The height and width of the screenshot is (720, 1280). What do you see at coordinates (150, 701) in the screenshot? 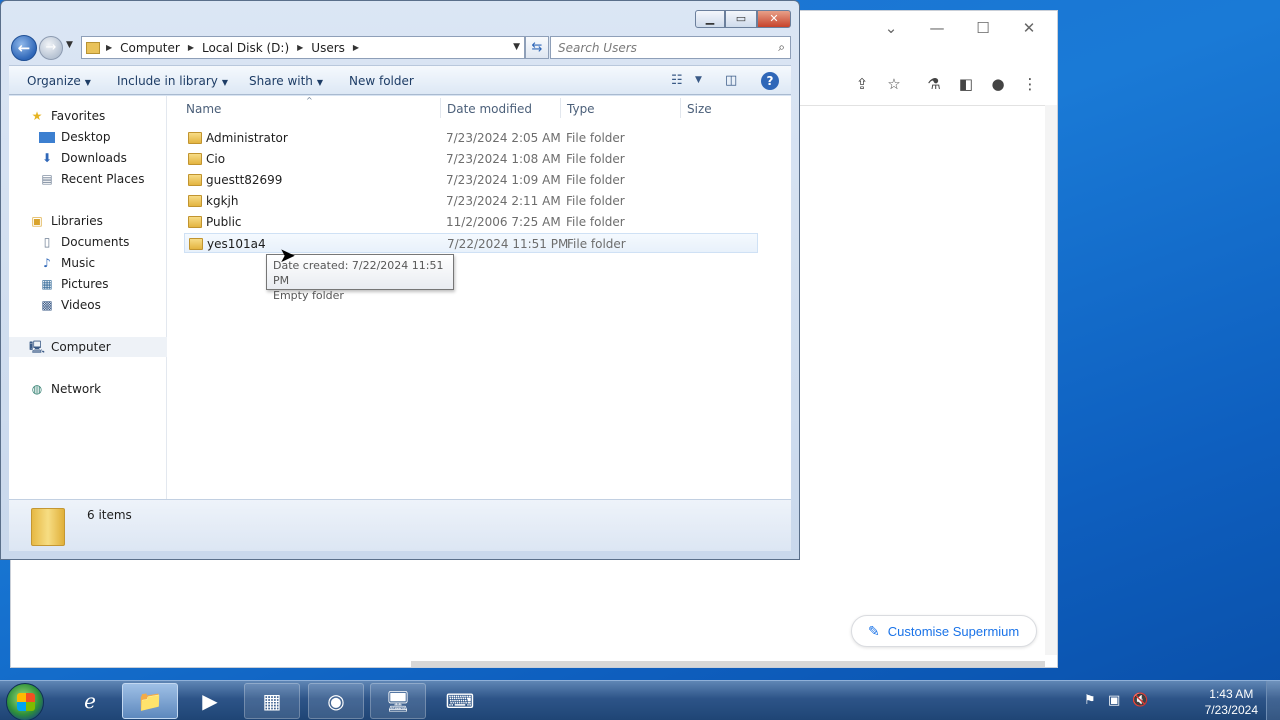
I see `windows-explorer-icon: 📁` at bounding box center [150, 701].